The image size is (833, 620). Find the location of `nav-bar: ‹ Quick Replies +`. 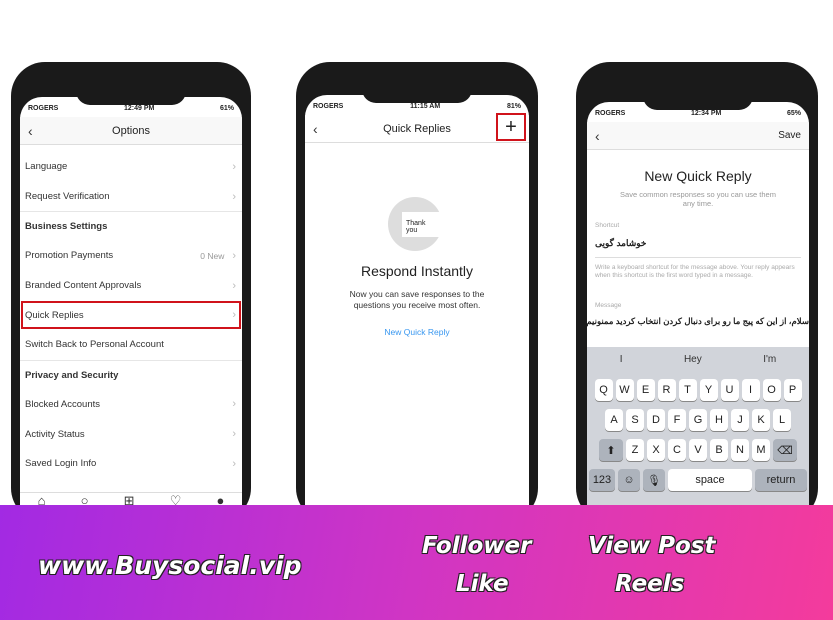

nav-bar: ‹ Quick Replies + is located at coordinates (417, 128).